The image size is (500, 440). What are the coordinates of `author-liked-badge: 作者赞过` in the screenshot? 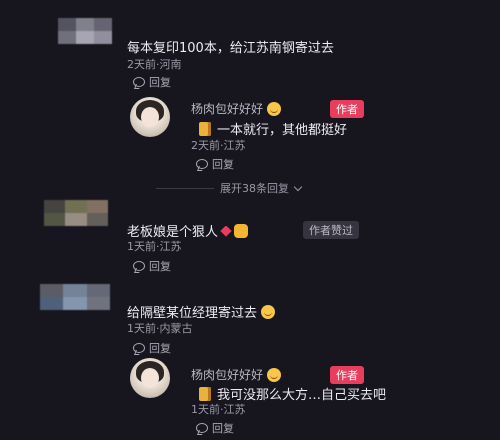 It's located at (331, 230).